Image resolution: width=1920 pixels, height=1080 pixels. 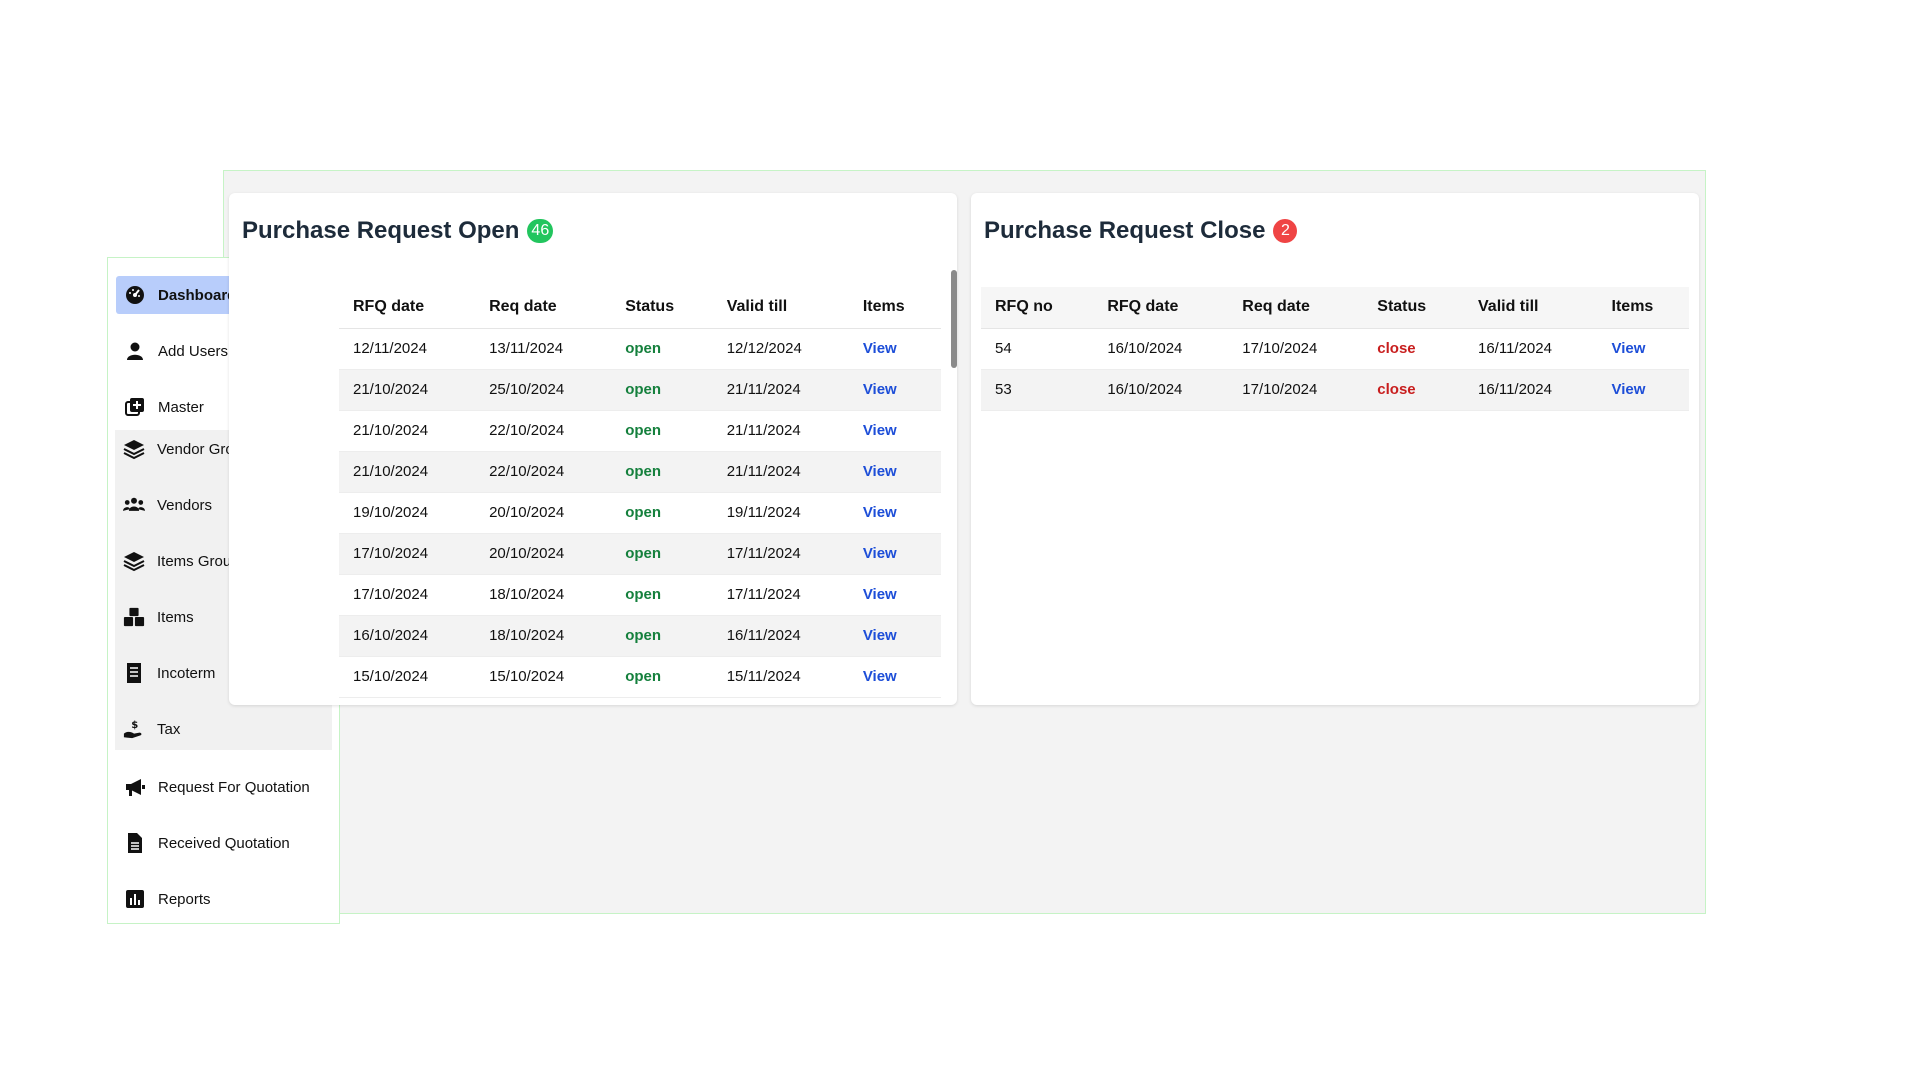 I want to click on table-cell: 19/10/2024, so click(x=407, y=513).